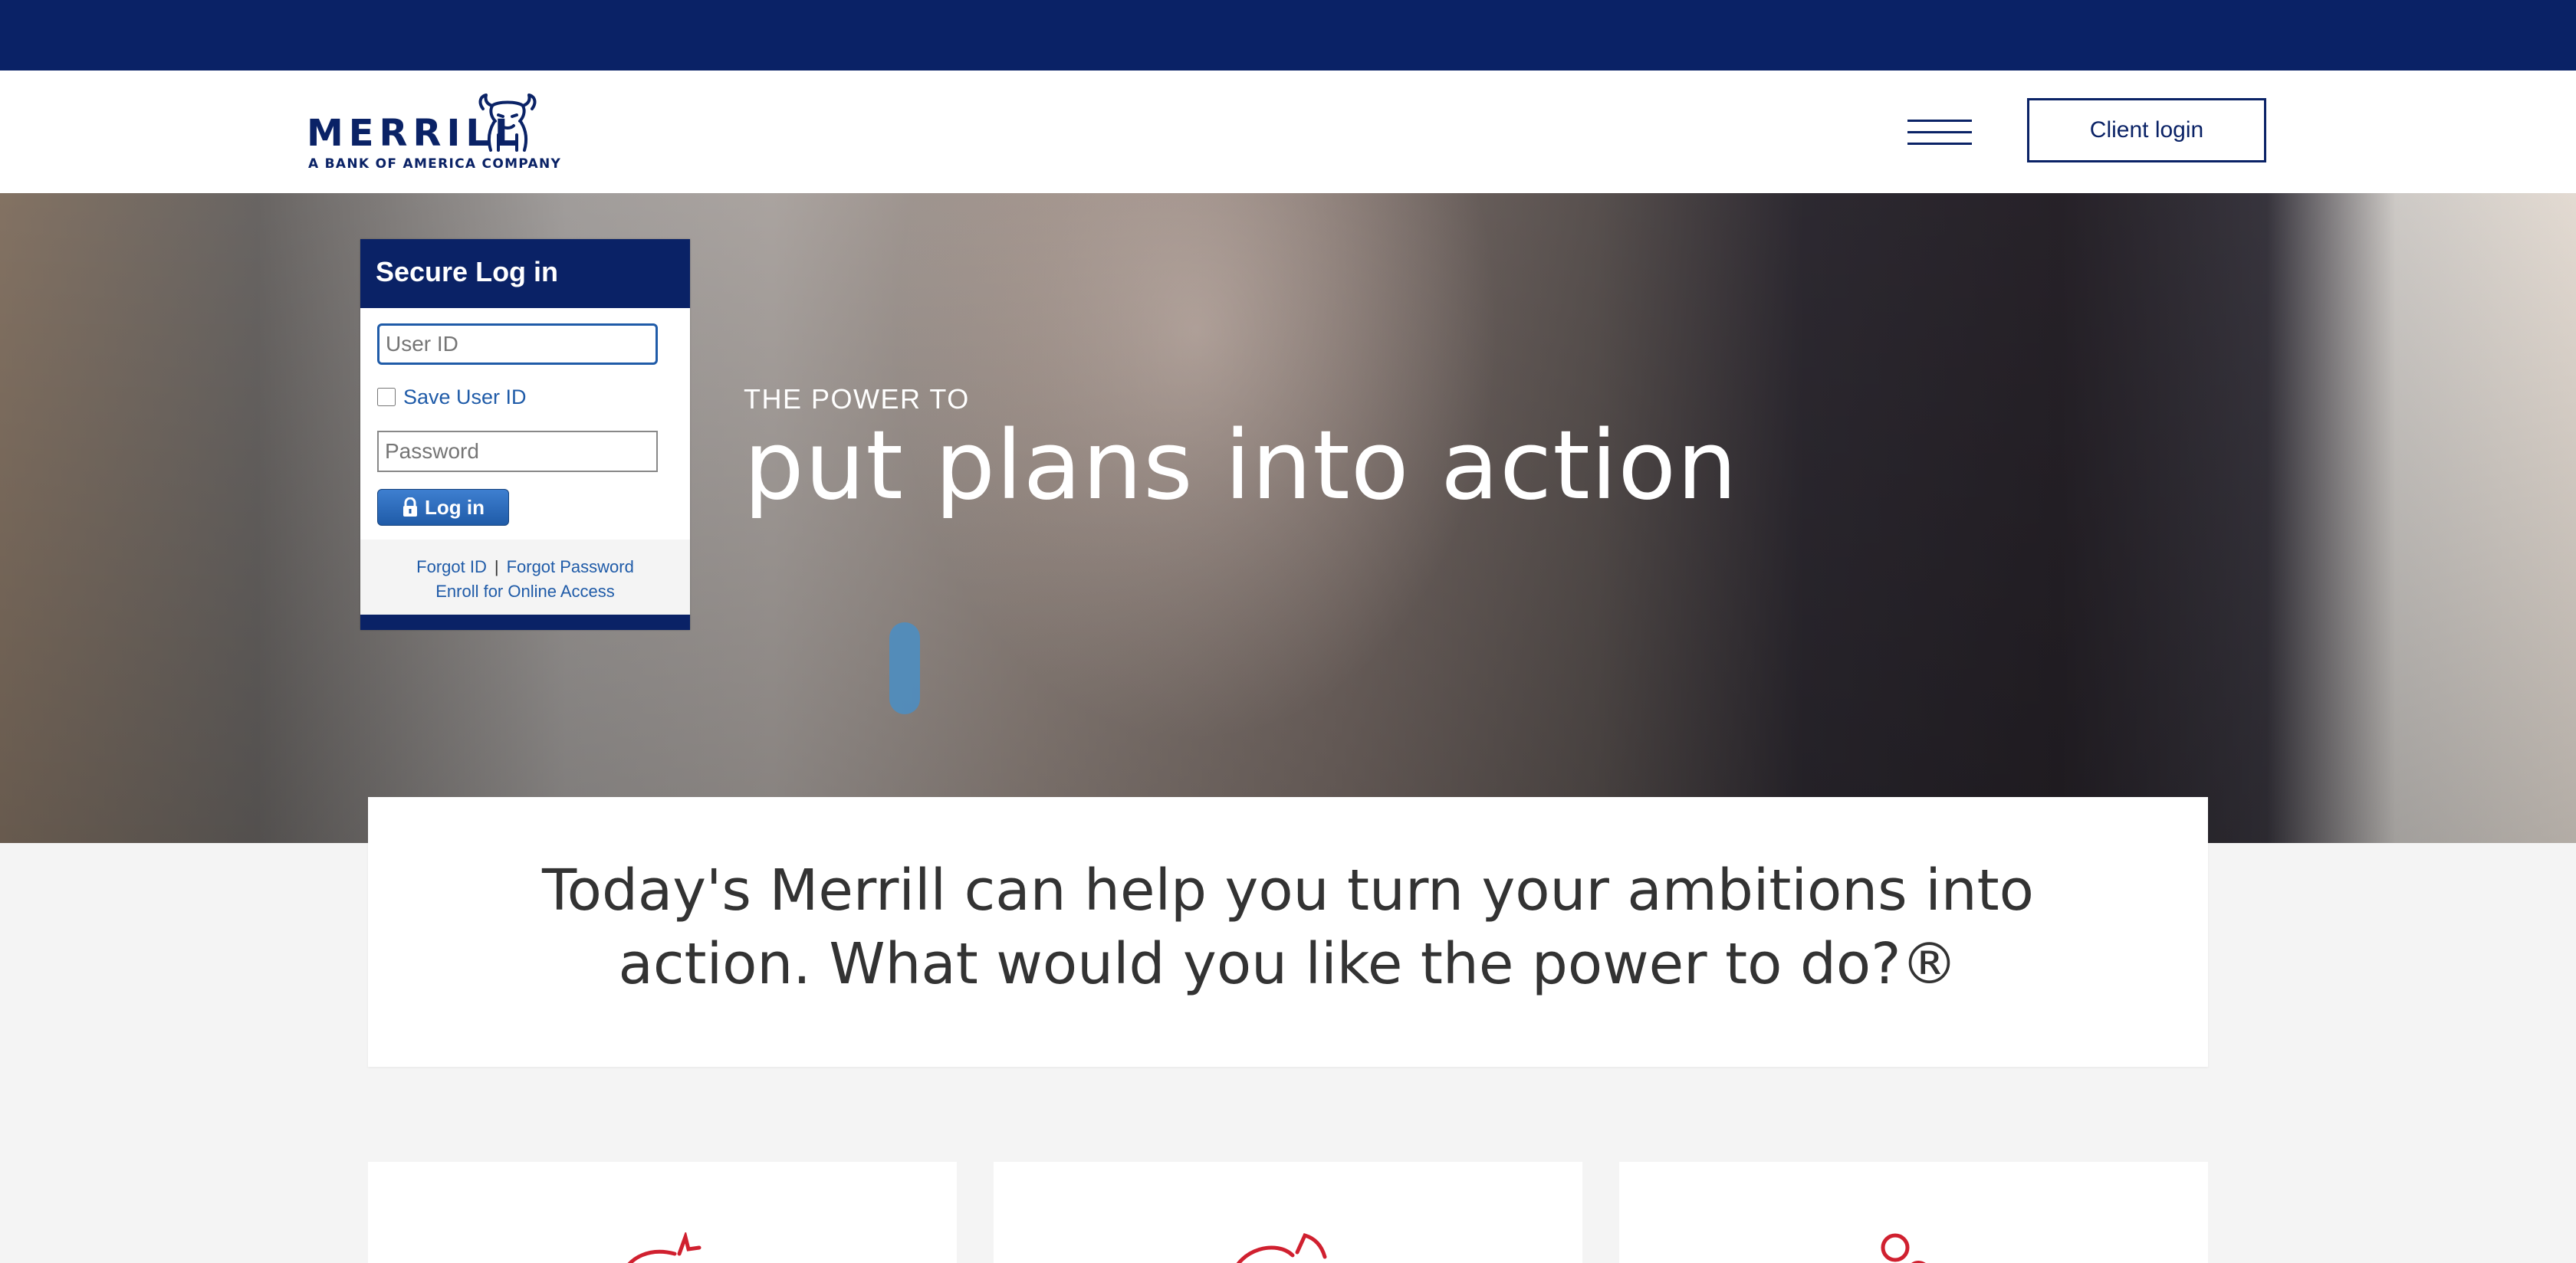 This screenshot has height=1263, width=2576. Describe the element at coordinates (452, 566) in the screenshot. I see `forgot-id-link: Forgot ID` at that location.